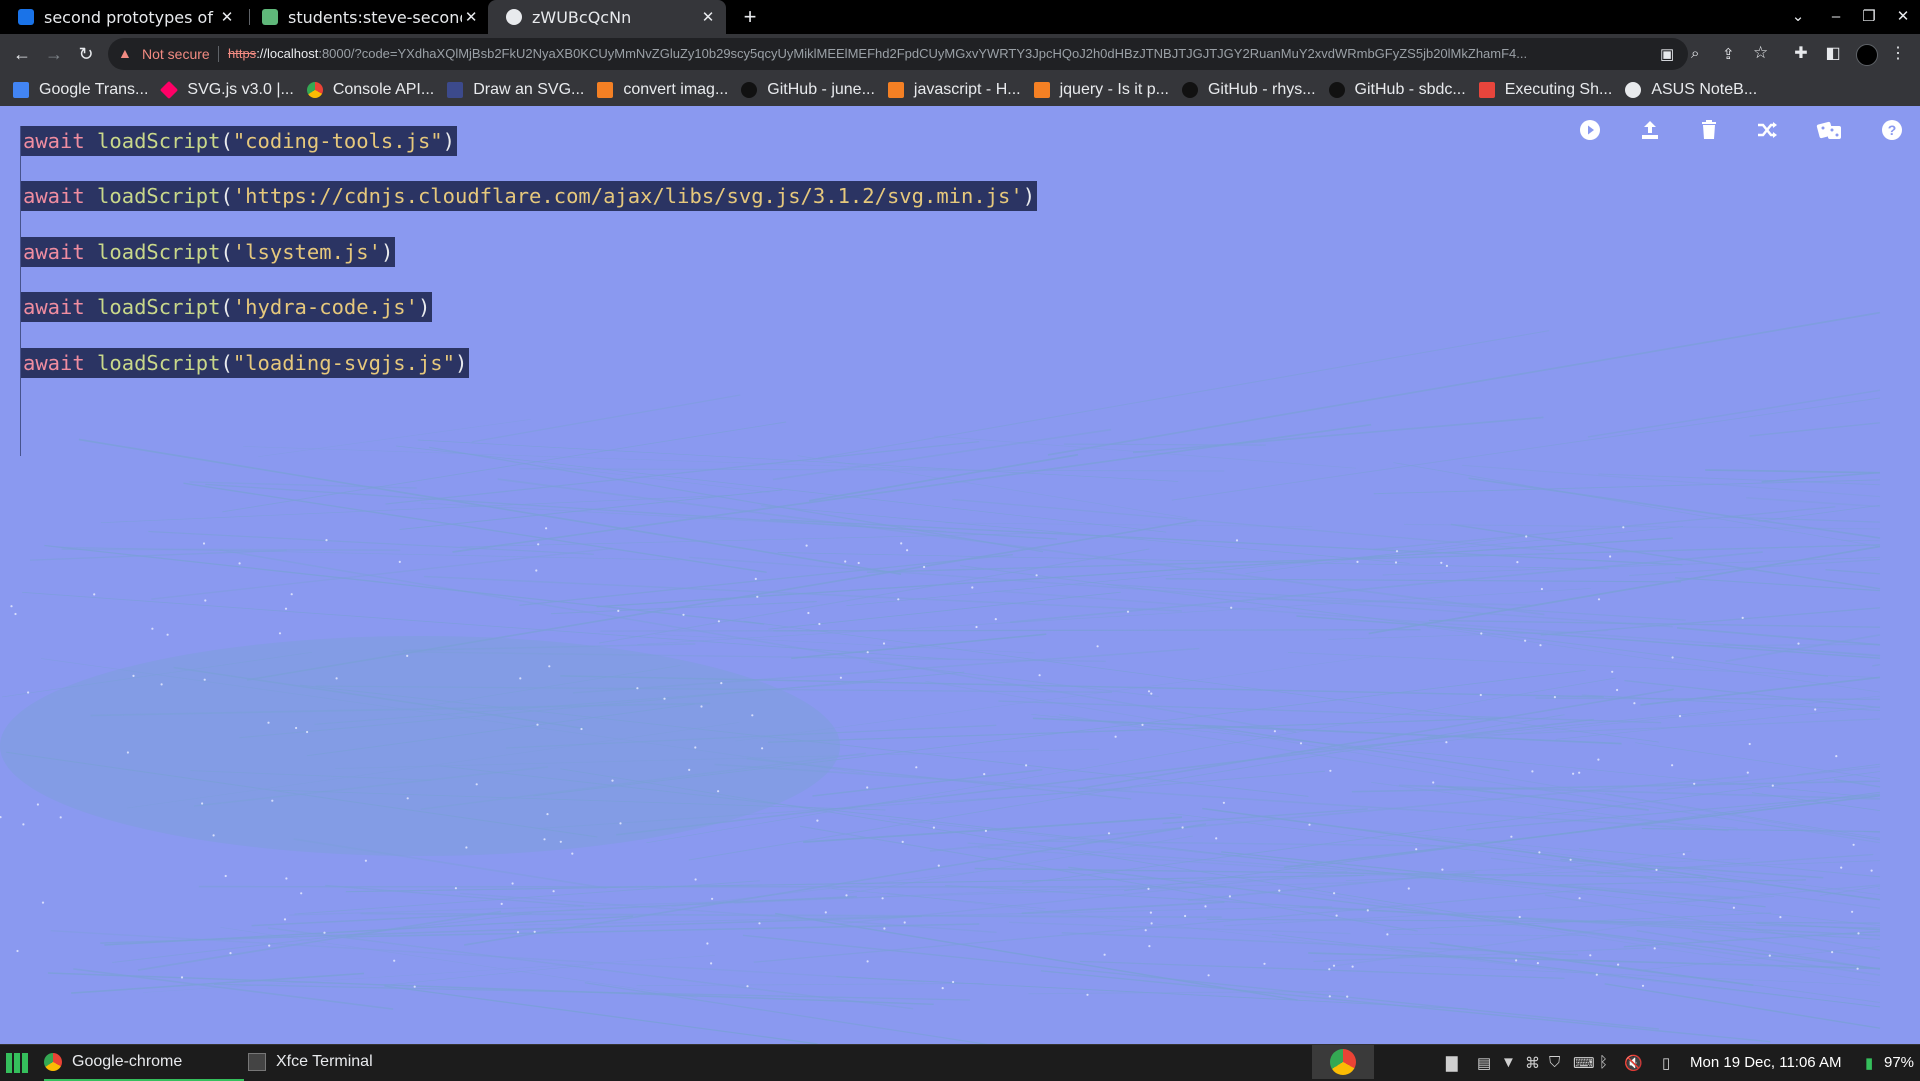 This screenshot has width=1920, height=1081. I want to click on code-paren: (, so click(226, 196).